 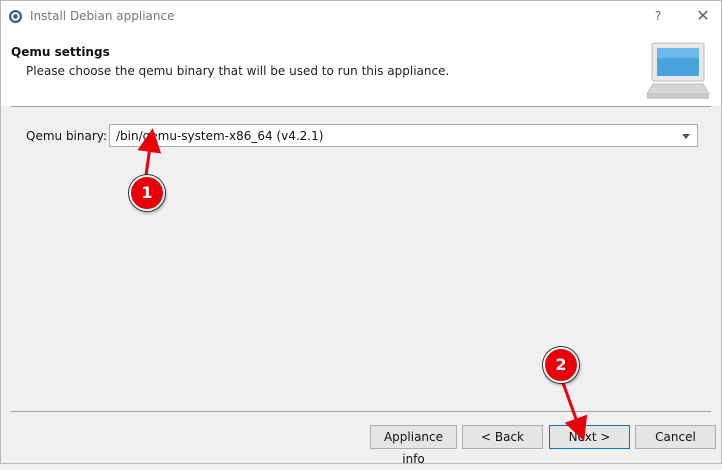 I want to click on back-button: < Back, so click(x=502, y=437).